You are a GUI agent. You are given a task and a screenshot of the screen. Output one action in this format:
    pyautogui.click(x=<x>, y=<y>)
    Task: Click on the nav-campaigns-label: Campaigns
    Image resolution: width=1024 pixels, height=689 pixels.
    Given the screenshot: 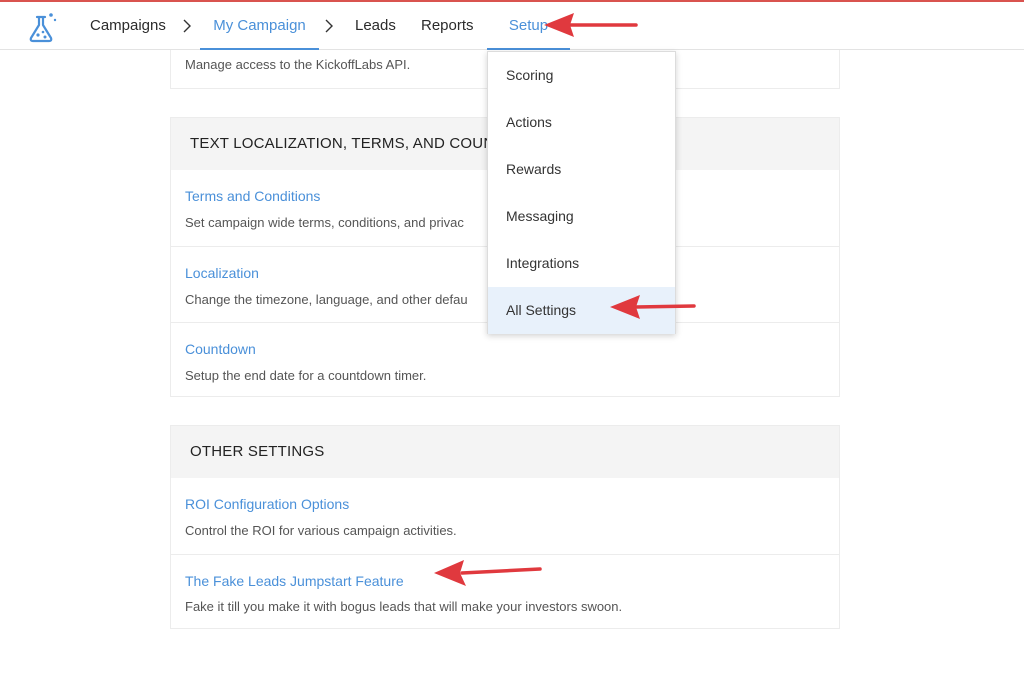 What is the action you would take?
    pyautogui.click(x=128, y=25)
    